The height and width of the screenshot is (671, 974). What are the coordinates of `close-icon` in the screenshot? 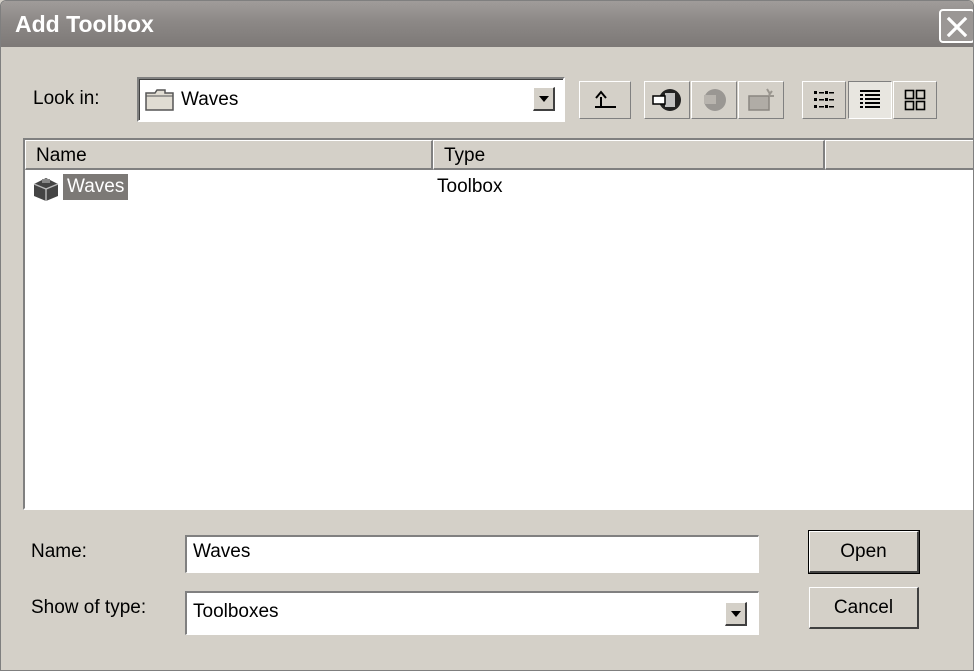 It's located at (957, 27).